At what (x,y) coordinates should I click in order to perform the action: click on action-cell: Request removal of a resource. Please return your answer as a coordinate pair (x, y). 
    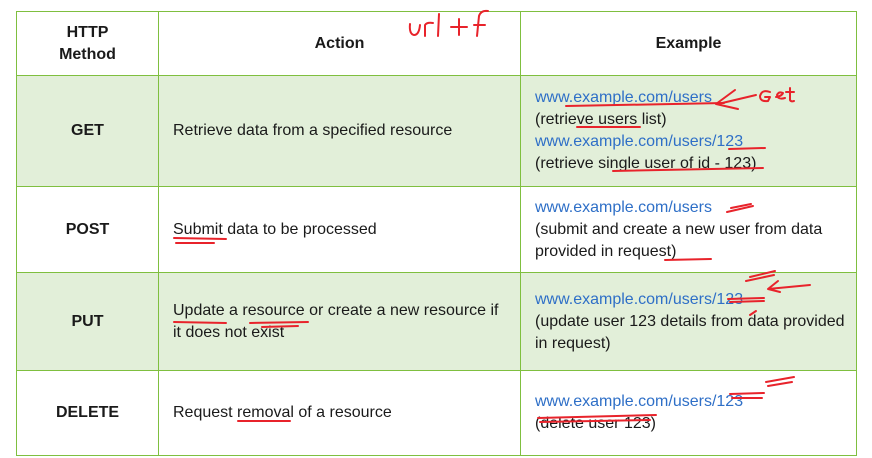
    Looking at the image, I should click on (339, 413).